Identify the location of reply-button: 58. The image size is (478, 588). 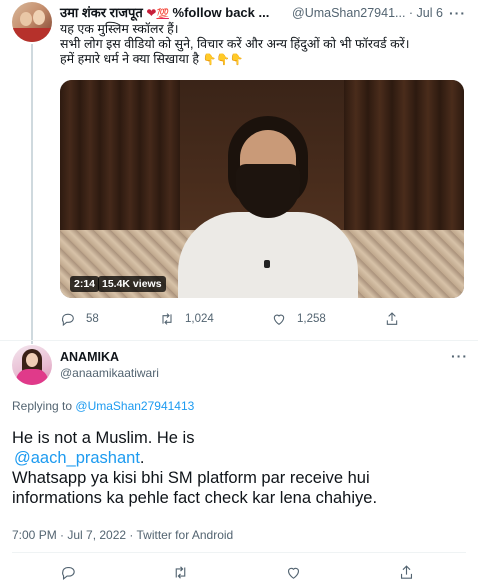
(79, 319).